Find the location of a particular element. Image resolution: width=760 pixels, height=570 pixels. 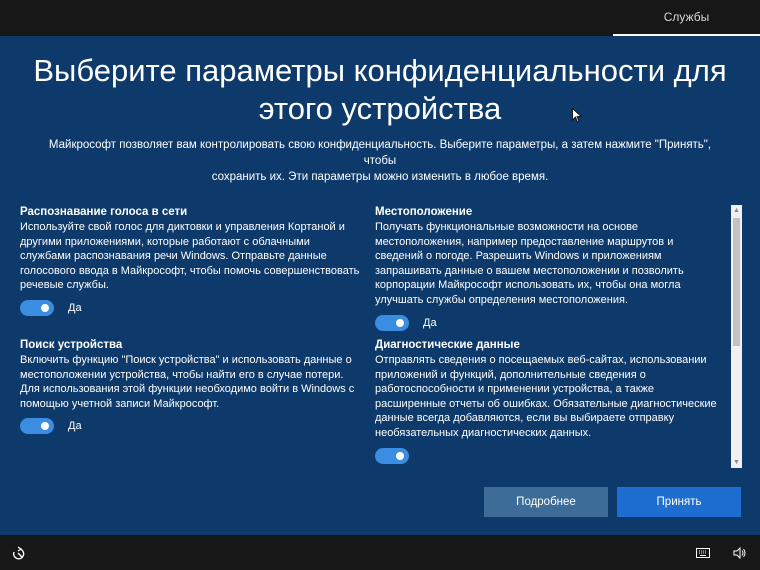

ease-of-access-icon is located at coordinates (18, 553).